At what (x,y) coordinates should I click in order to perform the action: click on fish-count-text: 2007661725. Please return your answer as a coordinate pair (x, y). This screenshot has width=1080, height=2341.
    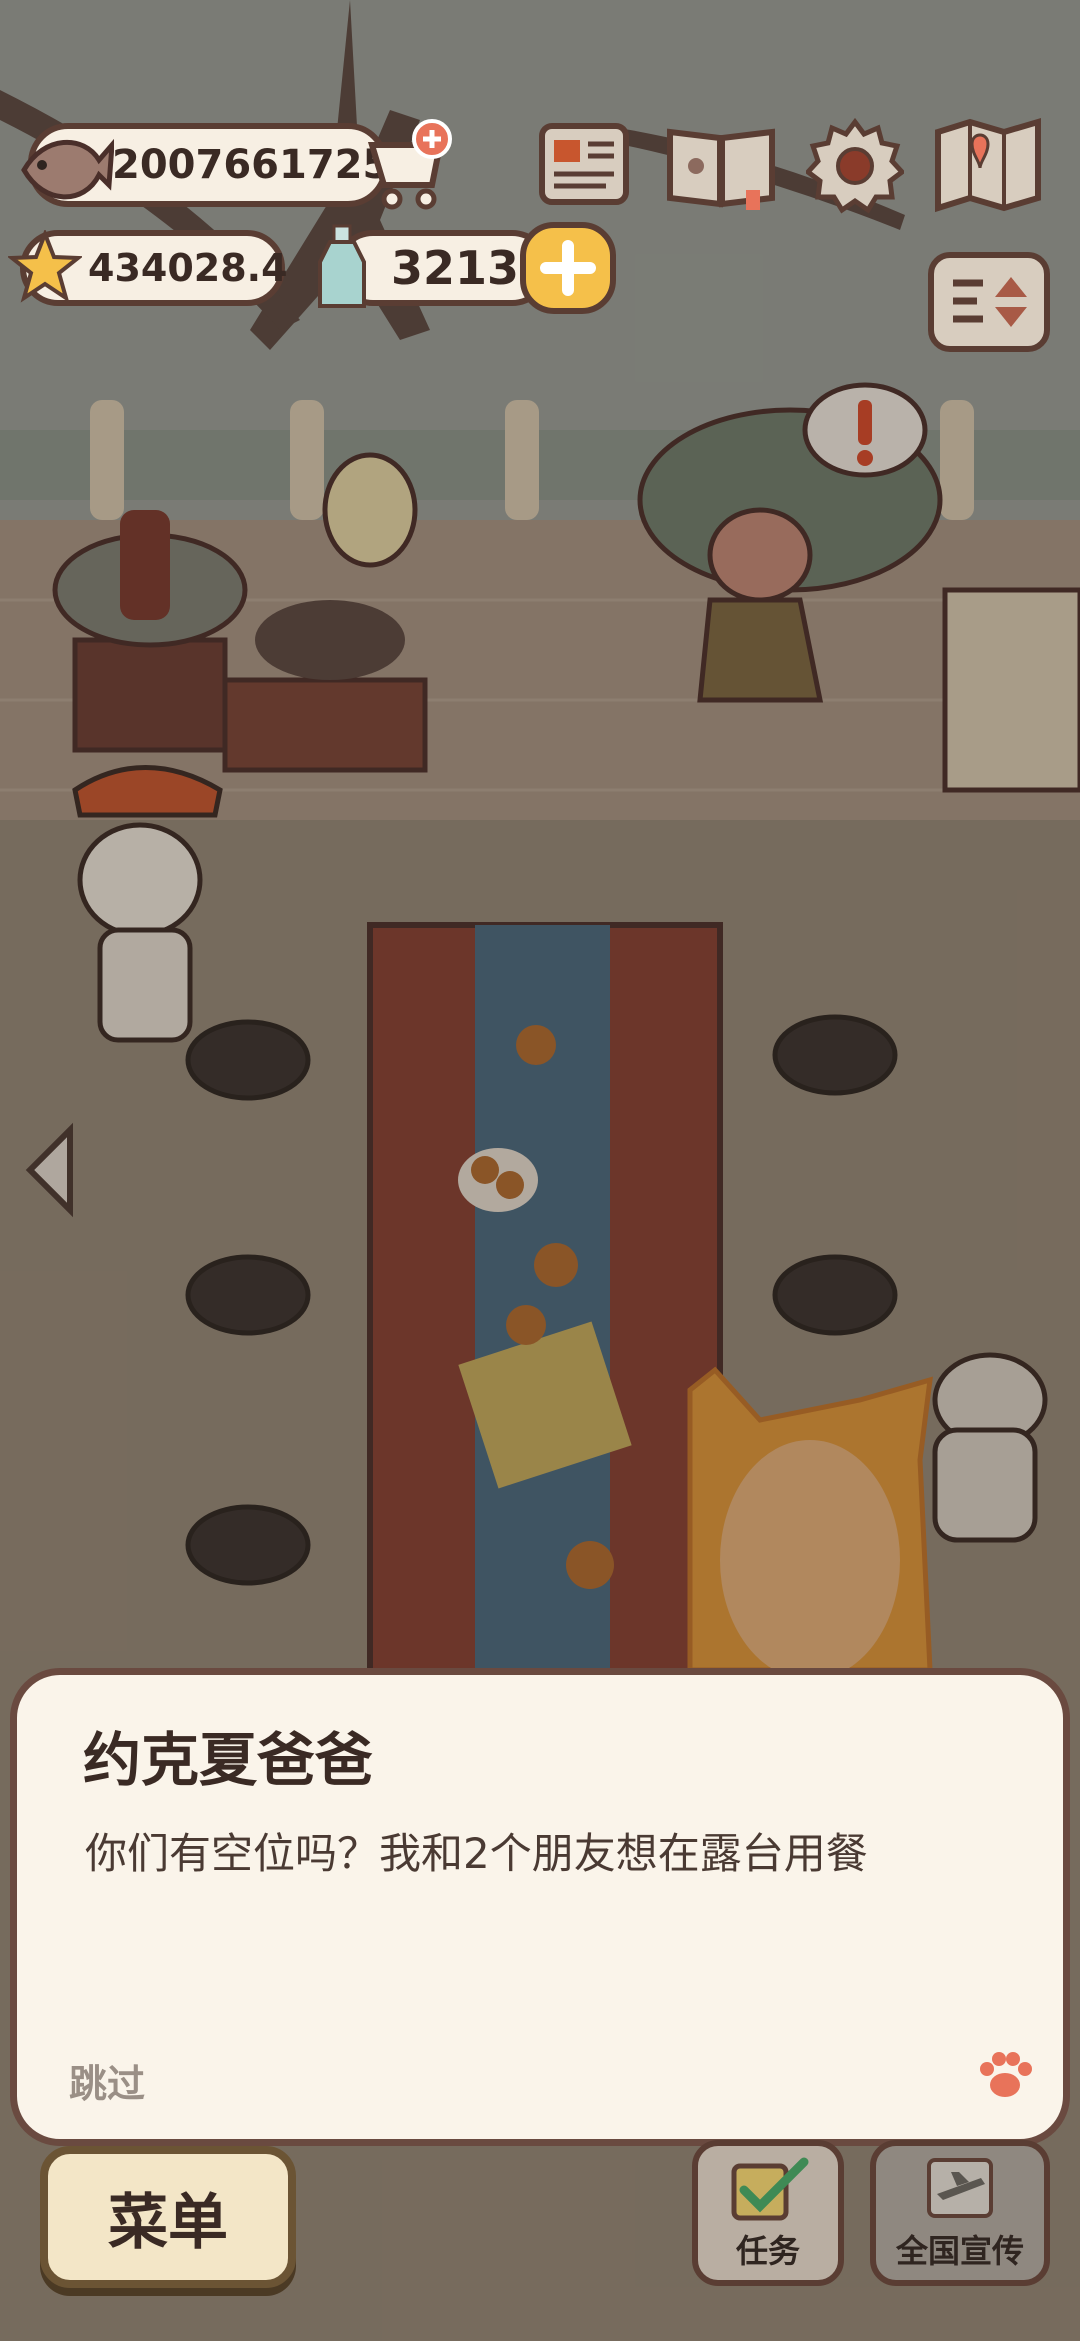
    Looking at the image, I should click on (251, 165).